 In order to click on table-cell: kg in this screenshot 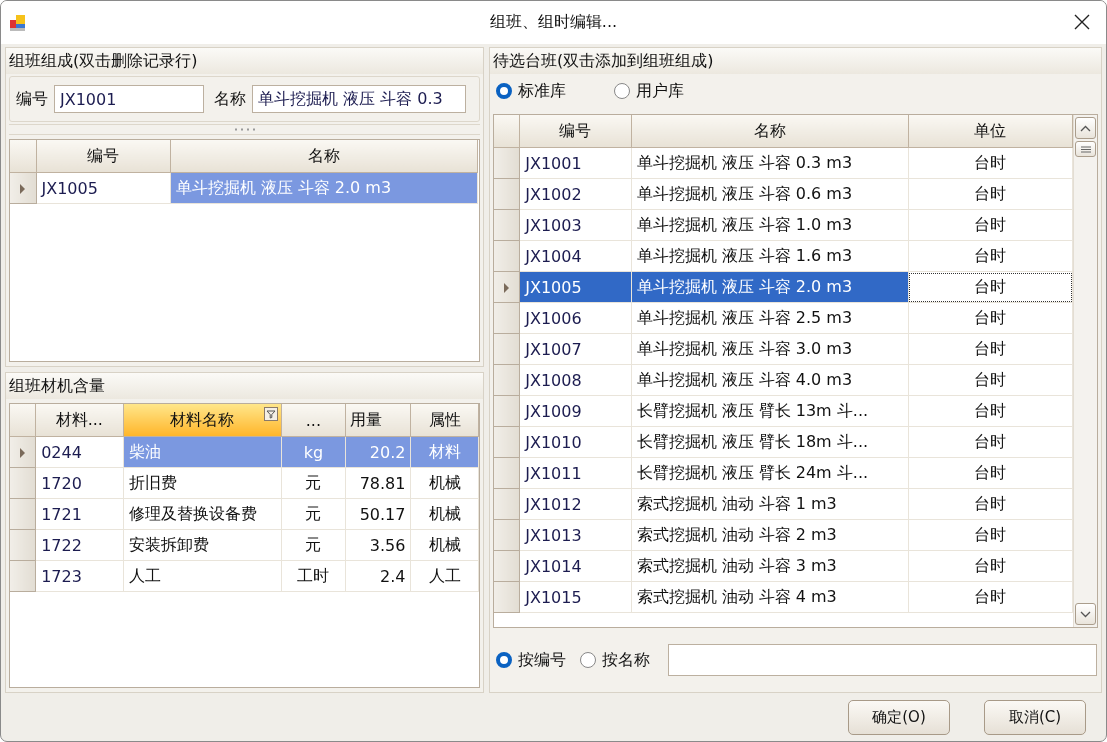, I will do `click(313, 452)`.